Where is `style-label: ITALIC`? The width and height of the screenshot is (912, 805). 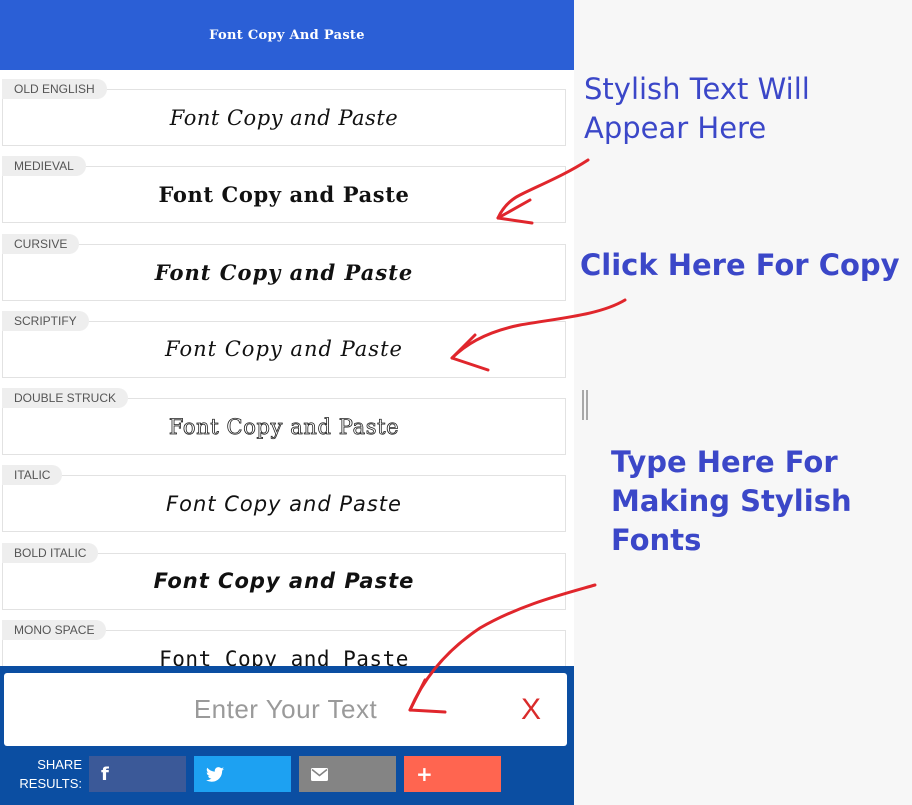 style-label: ITALIC is located at coordinates (32, 475).